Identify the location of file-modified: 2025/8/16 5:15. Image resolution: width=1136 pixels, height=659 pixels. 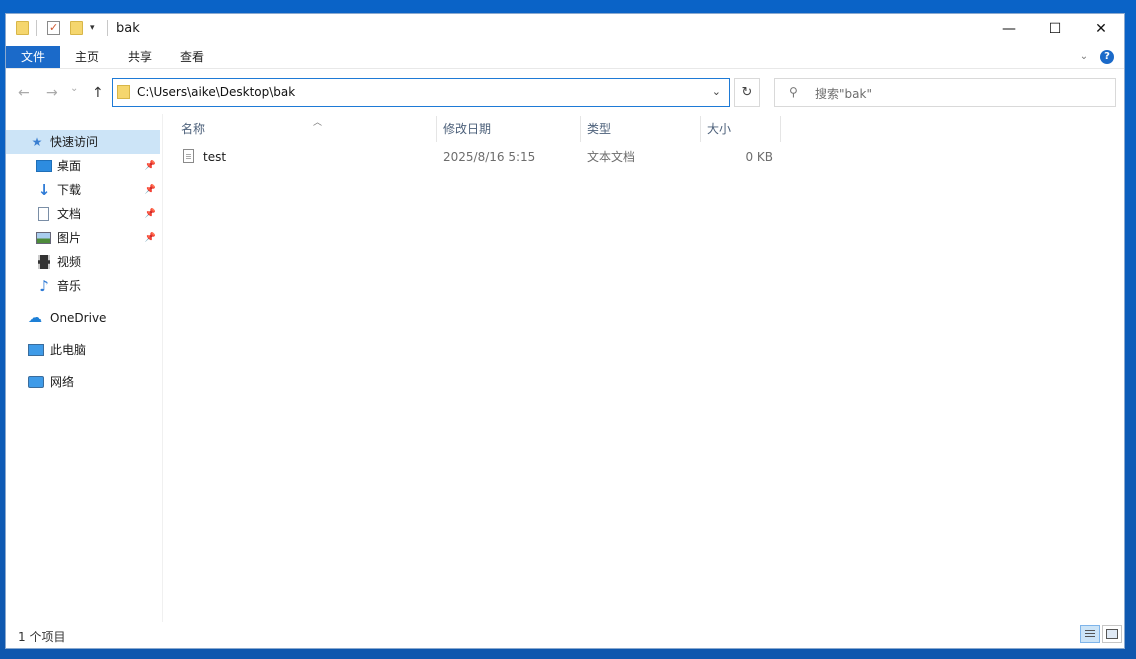
(489, 157).